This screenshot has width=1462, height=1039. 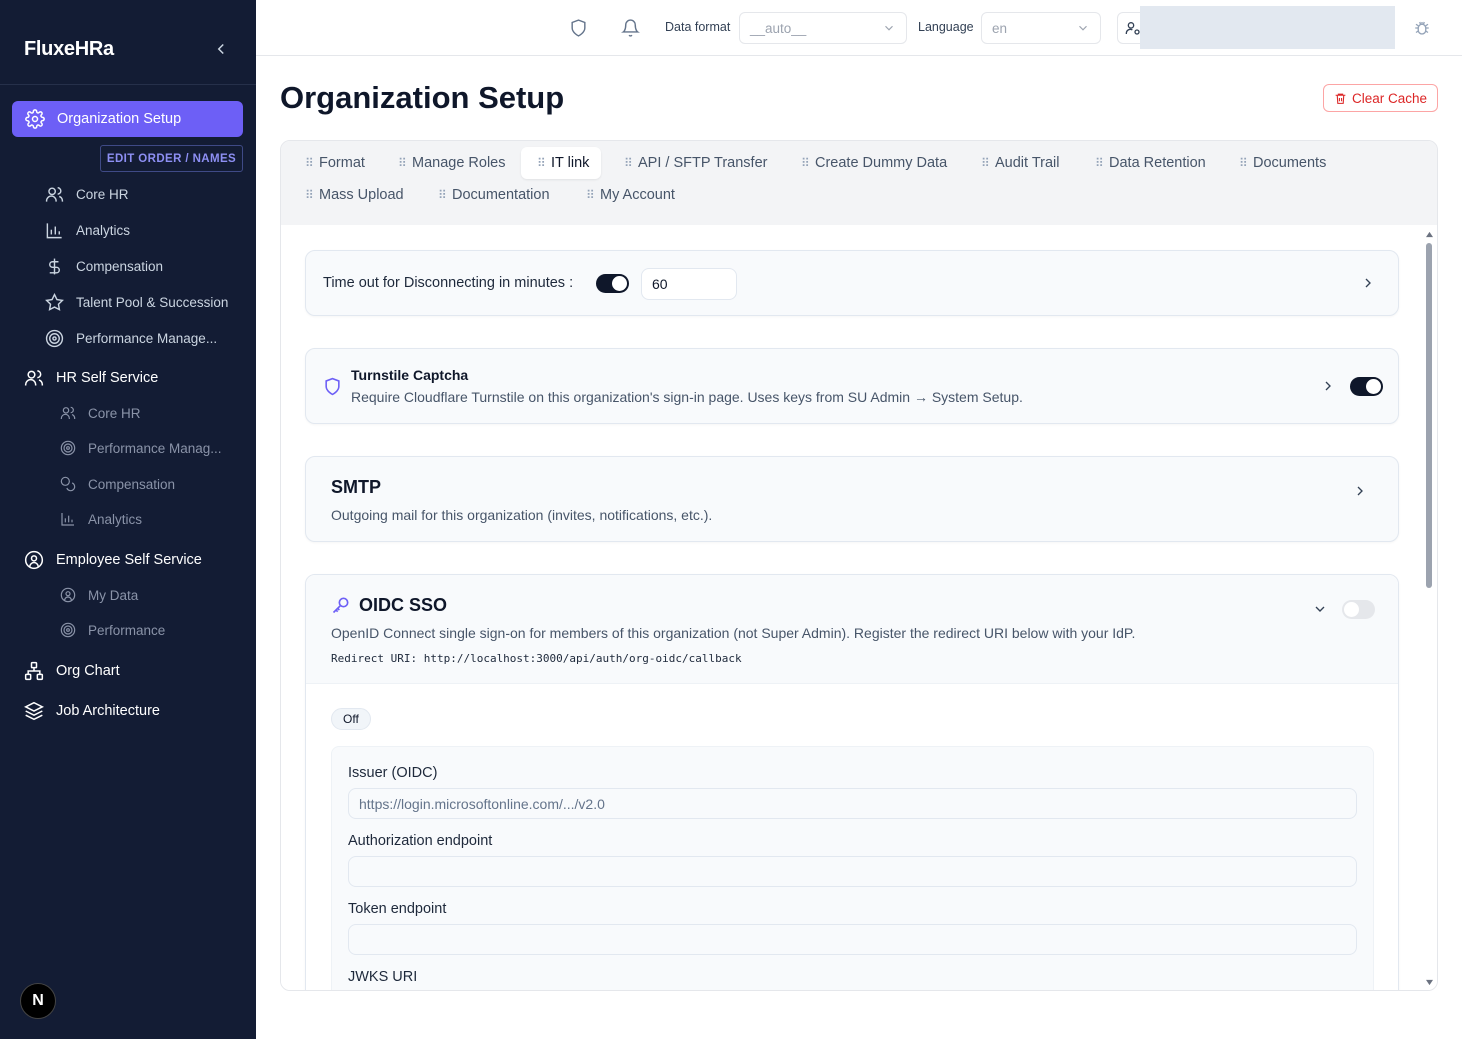 What do you see at coordinates (630, 195) in the screenshot?
I see `tab-my-account: ⠿ My Account` at bounding box center [630, 195].